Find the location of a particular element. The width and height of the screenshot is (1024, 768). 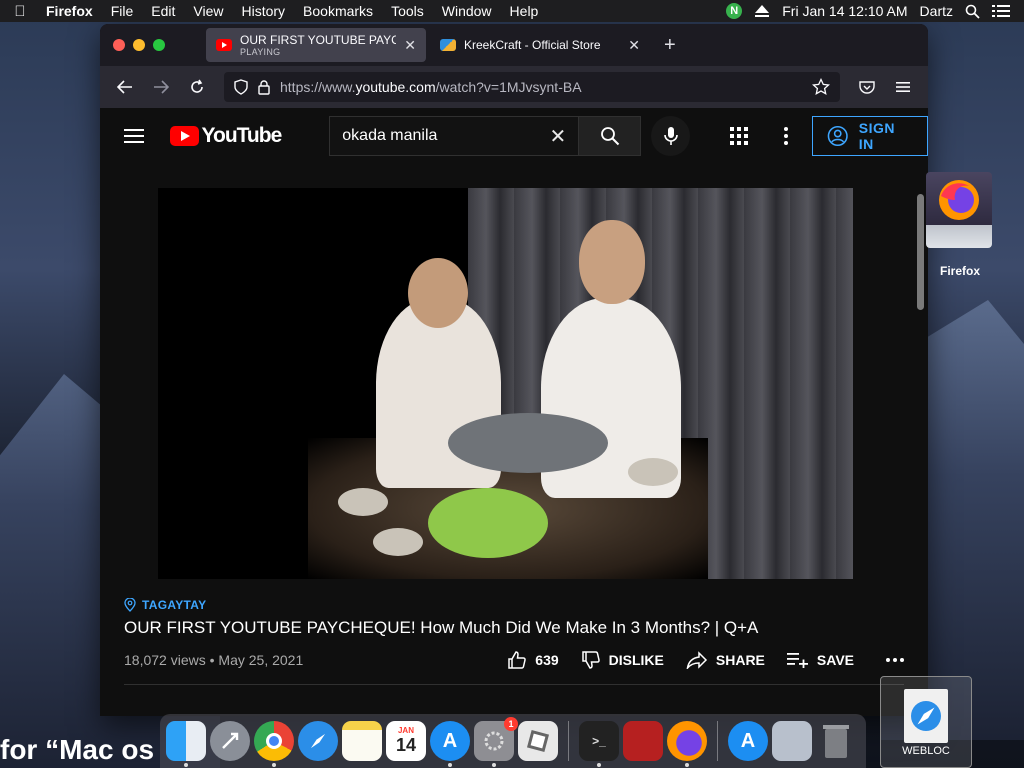

youtube-favicon-icon is located at coordinates (224, 45).